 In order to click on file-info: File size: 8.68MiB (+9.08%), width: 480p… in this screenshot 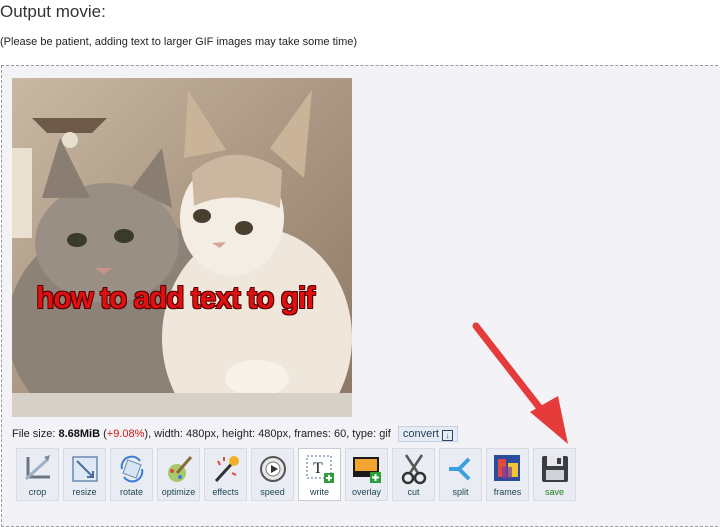, I will do `click(235, 434)`.